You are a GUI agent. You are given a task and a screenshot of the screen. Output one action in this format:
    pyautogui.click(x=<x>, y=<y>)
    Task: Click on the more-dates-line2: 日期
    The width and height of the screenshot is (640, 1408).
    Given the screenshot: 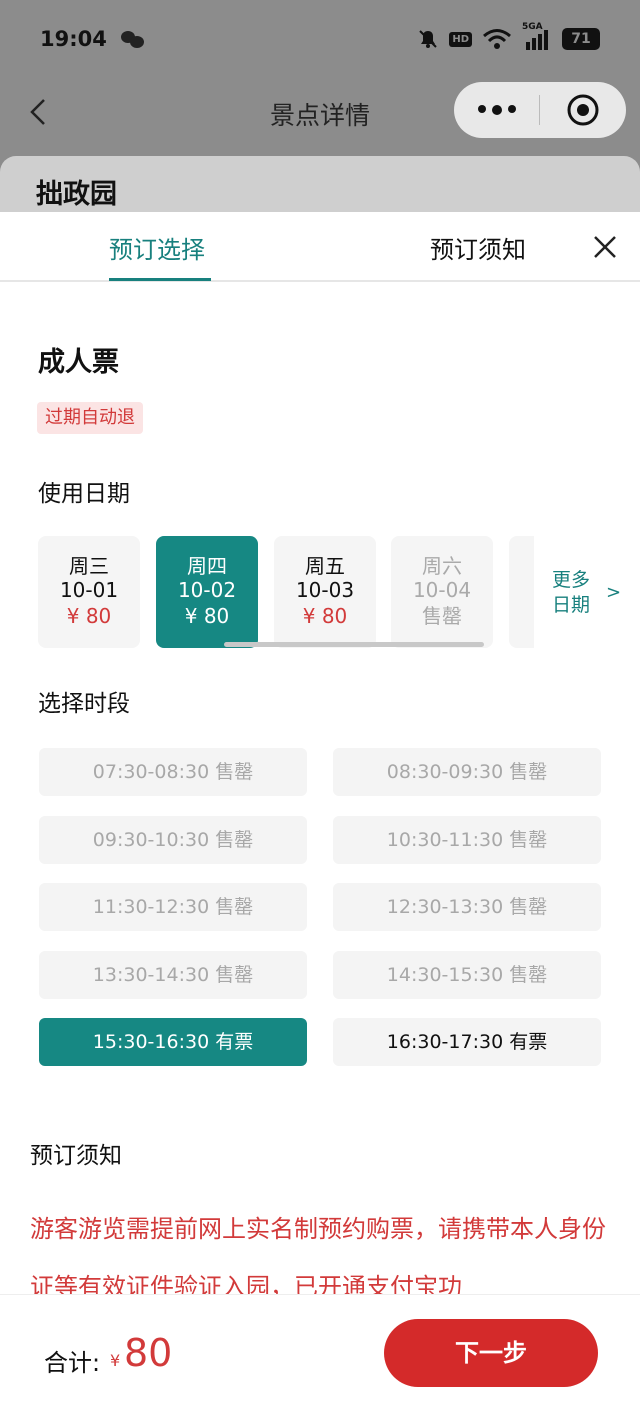 What is the action you would take?
    pyautogui.click(x=571, y=605)
    